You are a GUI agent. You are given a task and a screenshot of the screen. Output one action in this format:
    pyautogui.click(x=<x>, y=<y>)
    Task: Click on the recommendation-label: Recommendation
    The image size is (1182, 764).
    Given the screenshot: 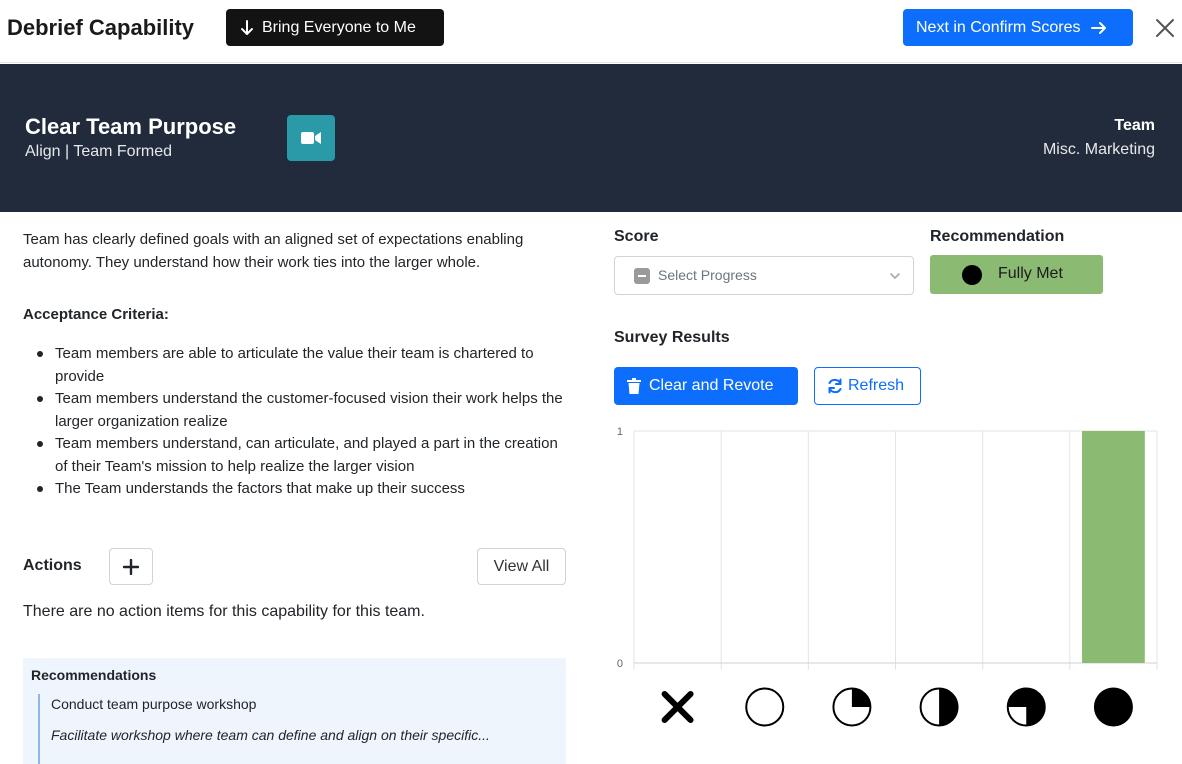 What is the action you would take?
    pyautogui.click(x=997, y=236)
    